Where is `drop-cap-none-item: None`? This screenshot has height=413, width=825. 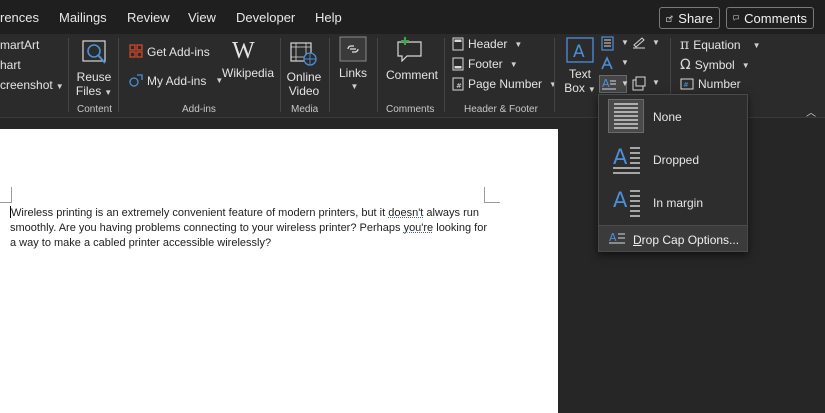
drop-cap-none-item: None is located at coordinates (673, 116).